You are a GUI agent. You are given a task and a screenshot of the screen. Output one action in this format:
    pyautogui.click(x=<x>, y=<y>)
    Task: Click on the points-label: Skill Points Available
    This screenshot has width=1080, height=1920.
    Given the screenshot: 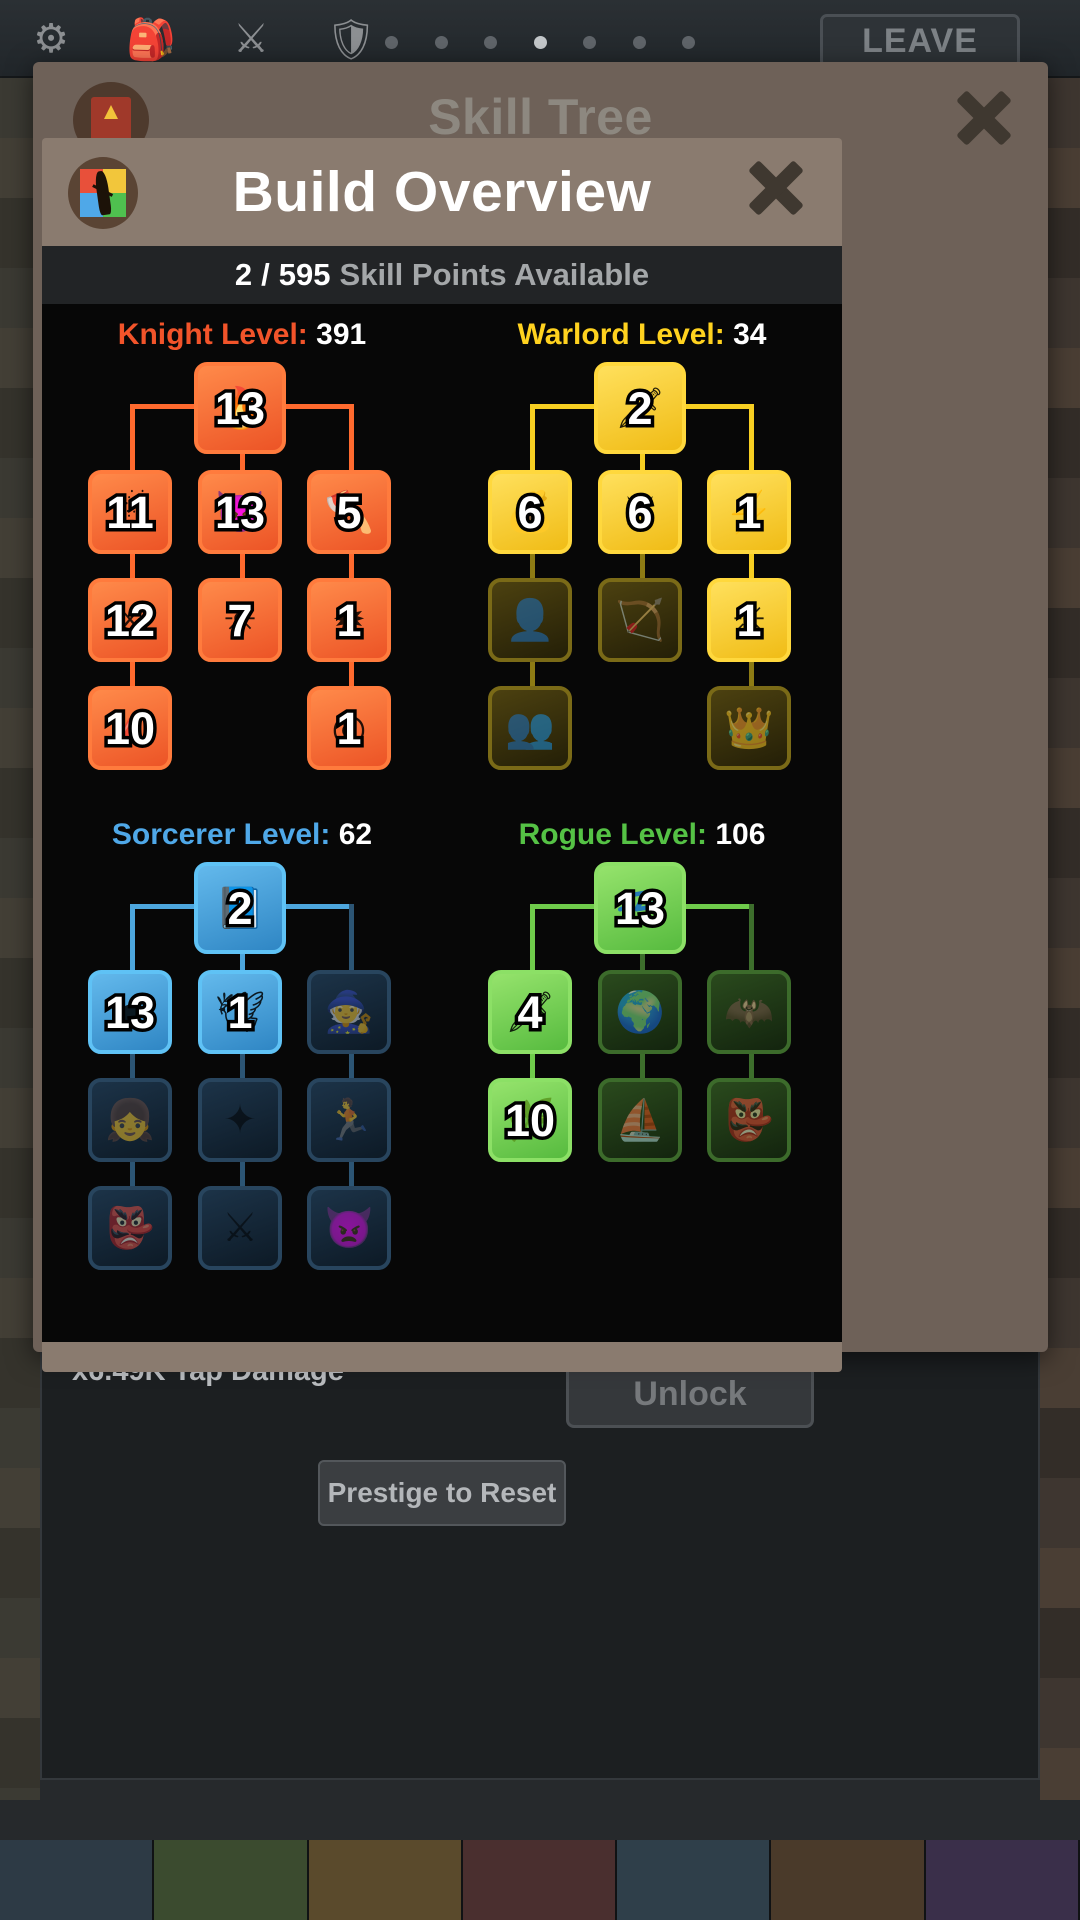 What is the action you would take?
    pyautogui.click(x=494, y=274)
    